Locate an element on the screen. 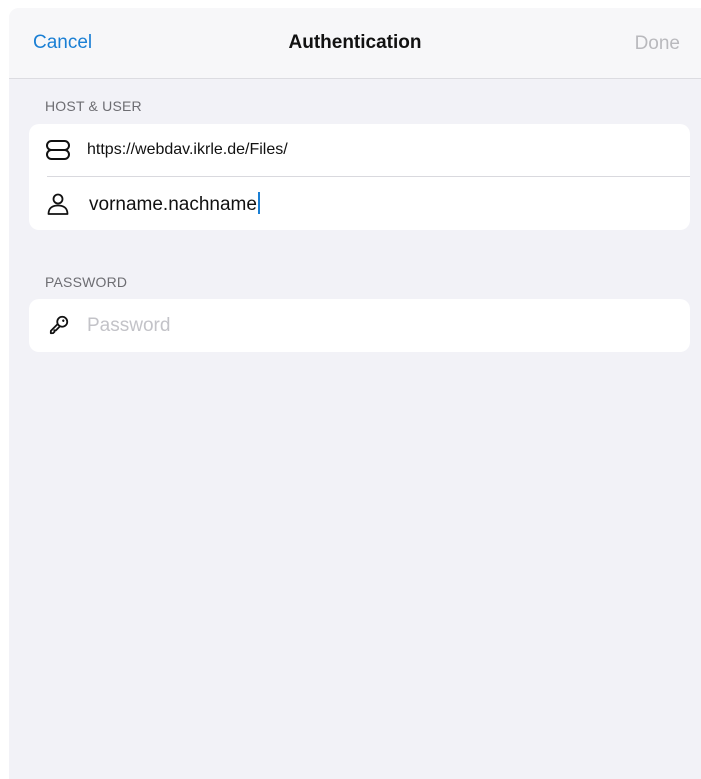 This screenshot has width=701, height=779. key-icon is located at coordinates (59, 325).